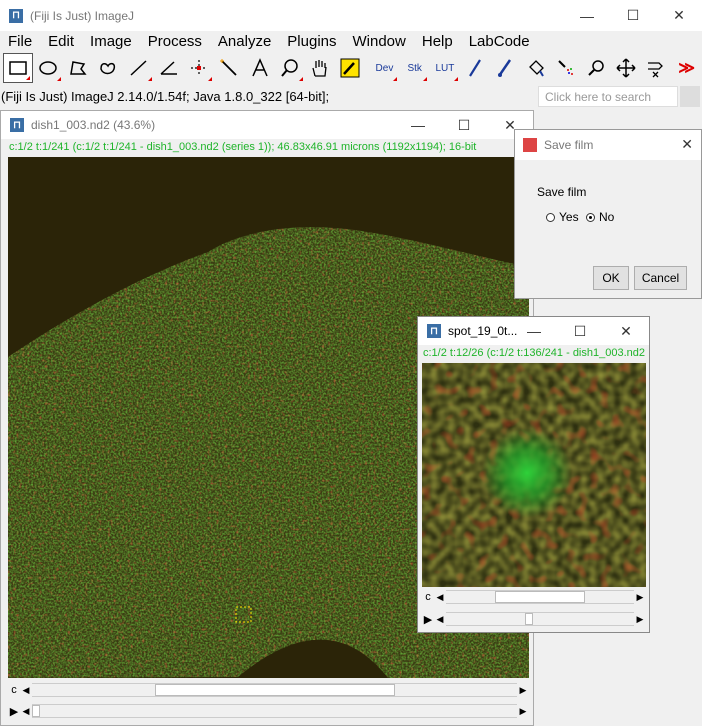 This screenshot has width=702, height=726. What do you see at coordinates (268, 711) in the screenshot?
I see `time-scrollbar: ▶ ◀ ▶` at bounding box center [268, 711].